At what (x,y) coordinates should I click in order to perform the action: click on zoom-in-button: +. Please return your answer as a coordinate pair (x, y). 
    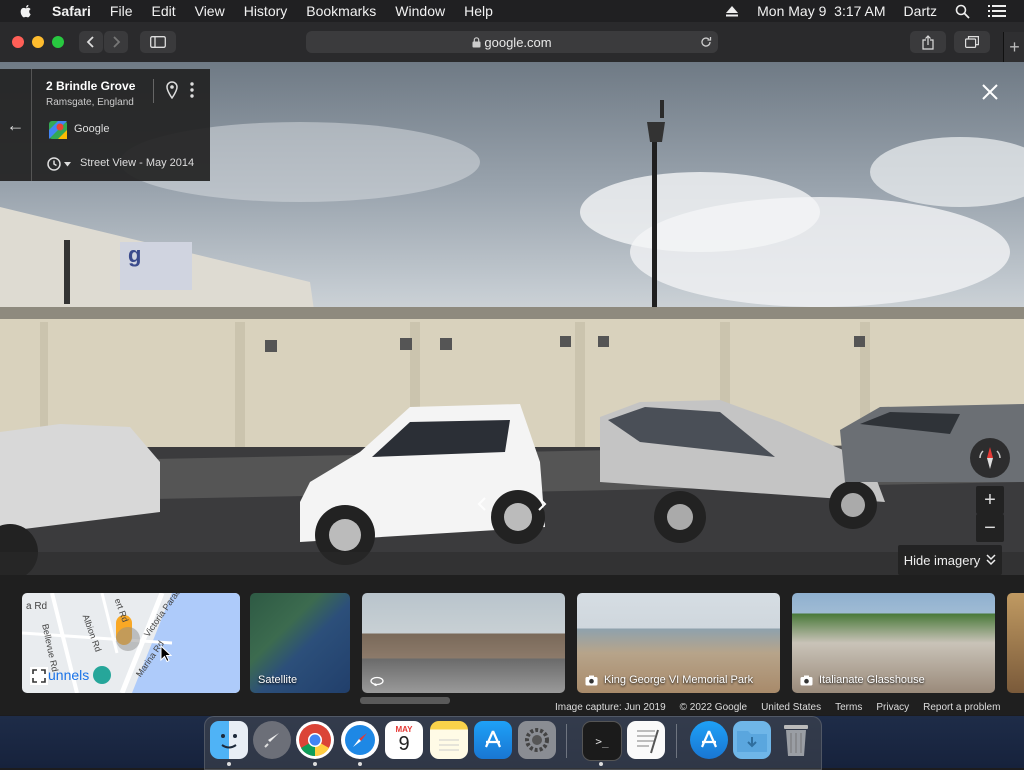
    Looking at the image, I should click on (990, 500).